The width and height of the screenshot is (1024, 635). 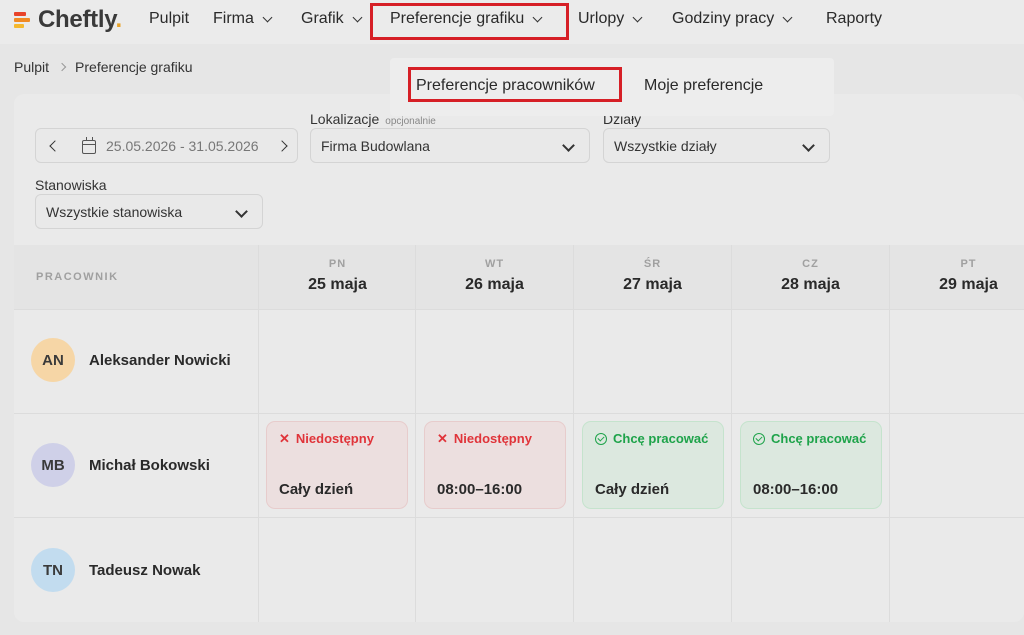 I want to click on nav-label: Raporty, so click(x=854, y=18).